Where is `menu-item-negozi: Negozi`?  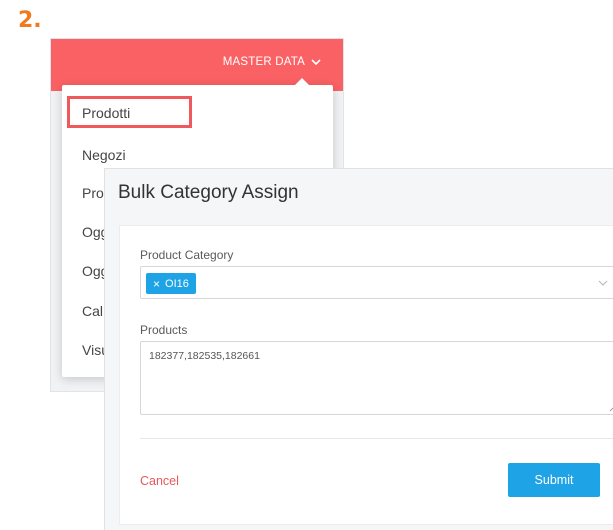 menu-item-negozi: Negozi is located at coordinates (104, 155).